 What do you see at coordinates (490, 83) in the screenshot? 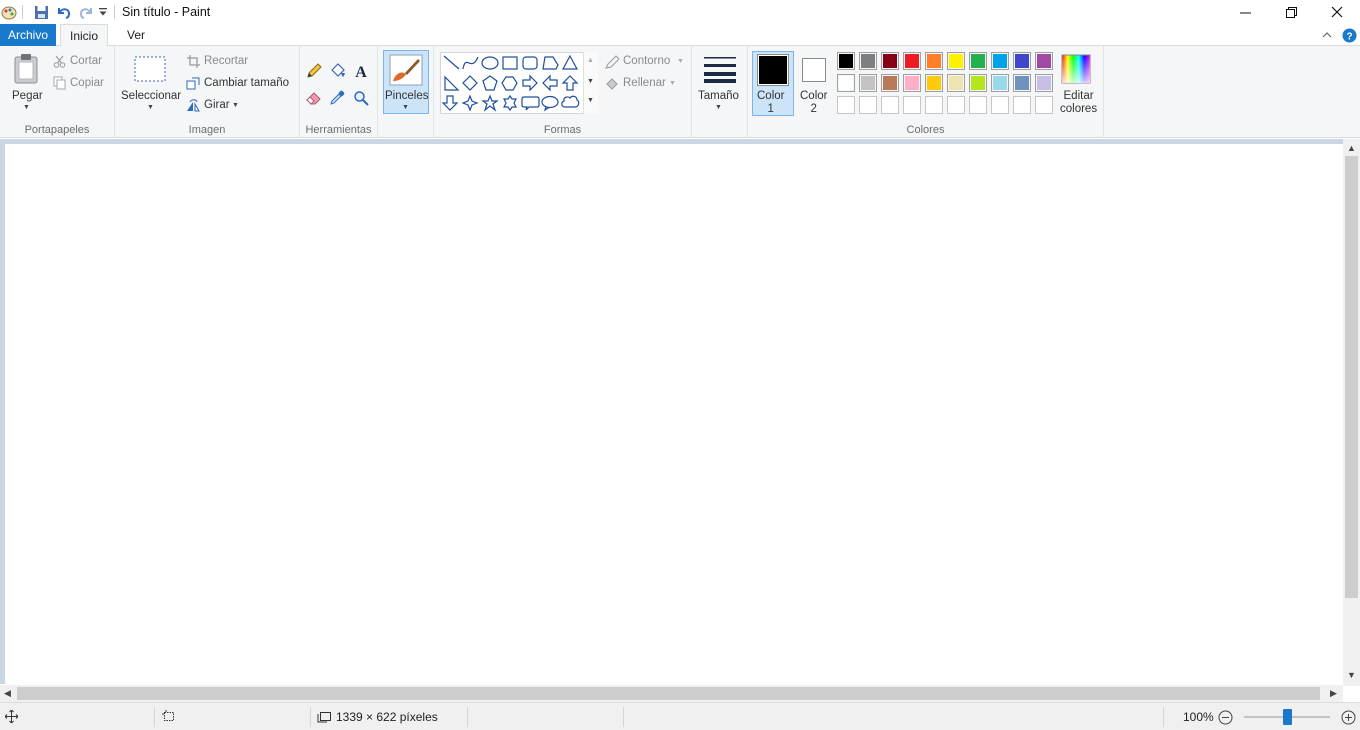
I see `pentagon-shape` at bounding box center [490, 83].